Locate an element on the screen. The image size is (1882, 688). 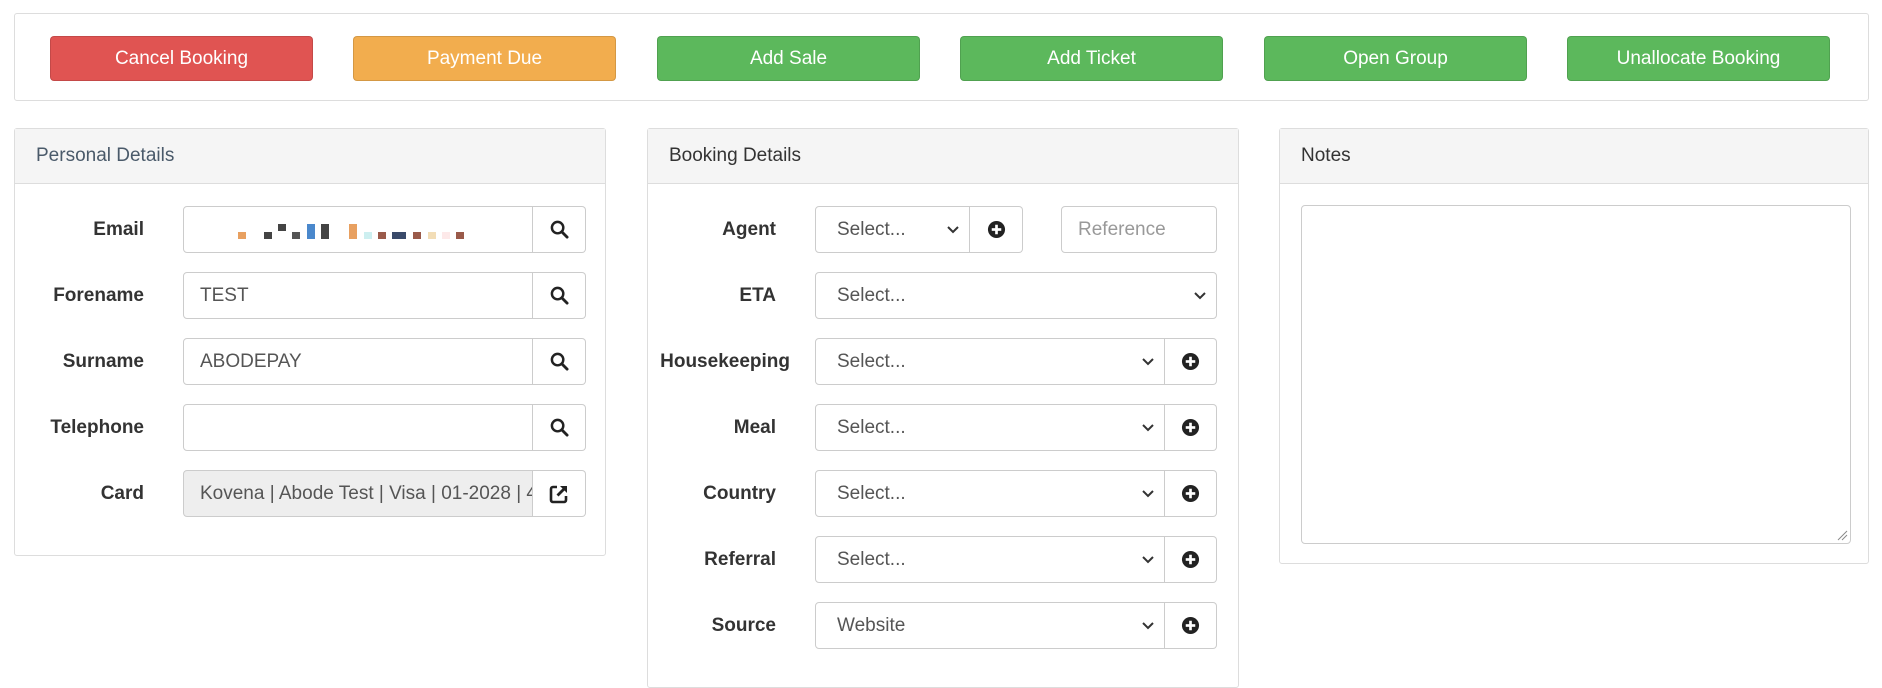
agent-label: Agent is located at coordinates (749, 229).